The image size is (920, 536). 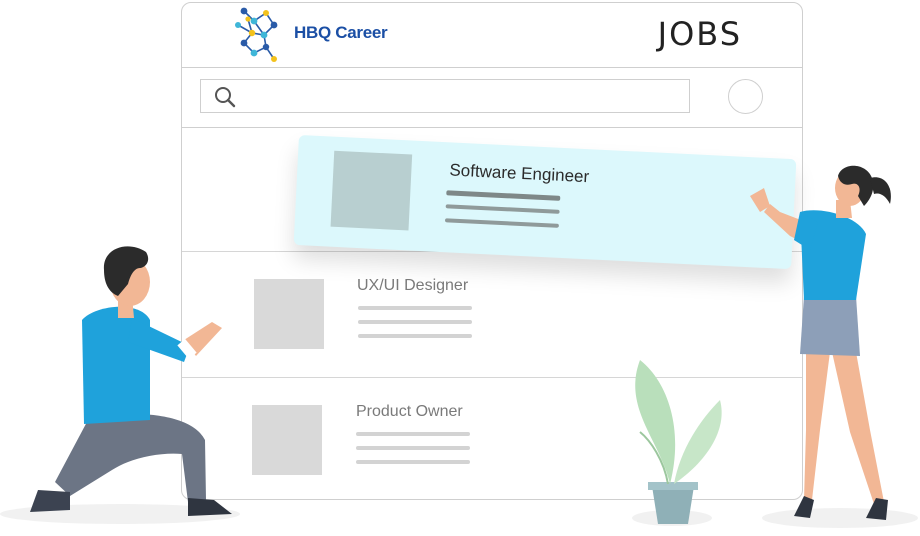 I want to click on profile-circle-icon, so click(x=745, y=96).